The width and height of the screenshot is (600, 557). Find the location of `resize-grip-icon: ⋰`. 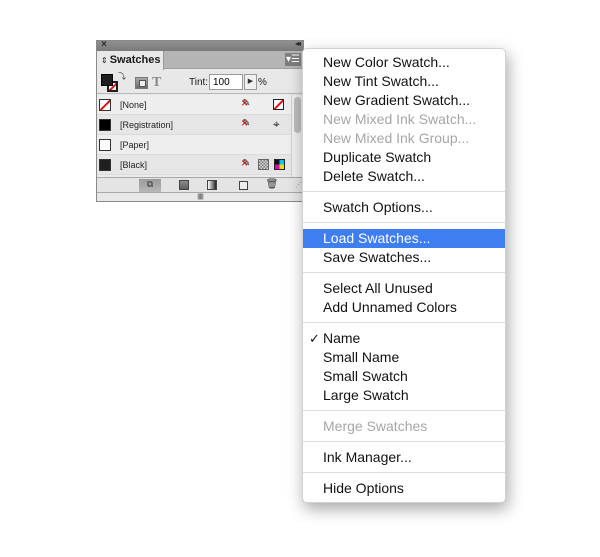

resize-grip-icon: ⋰ is located at coordinates (298, 185).